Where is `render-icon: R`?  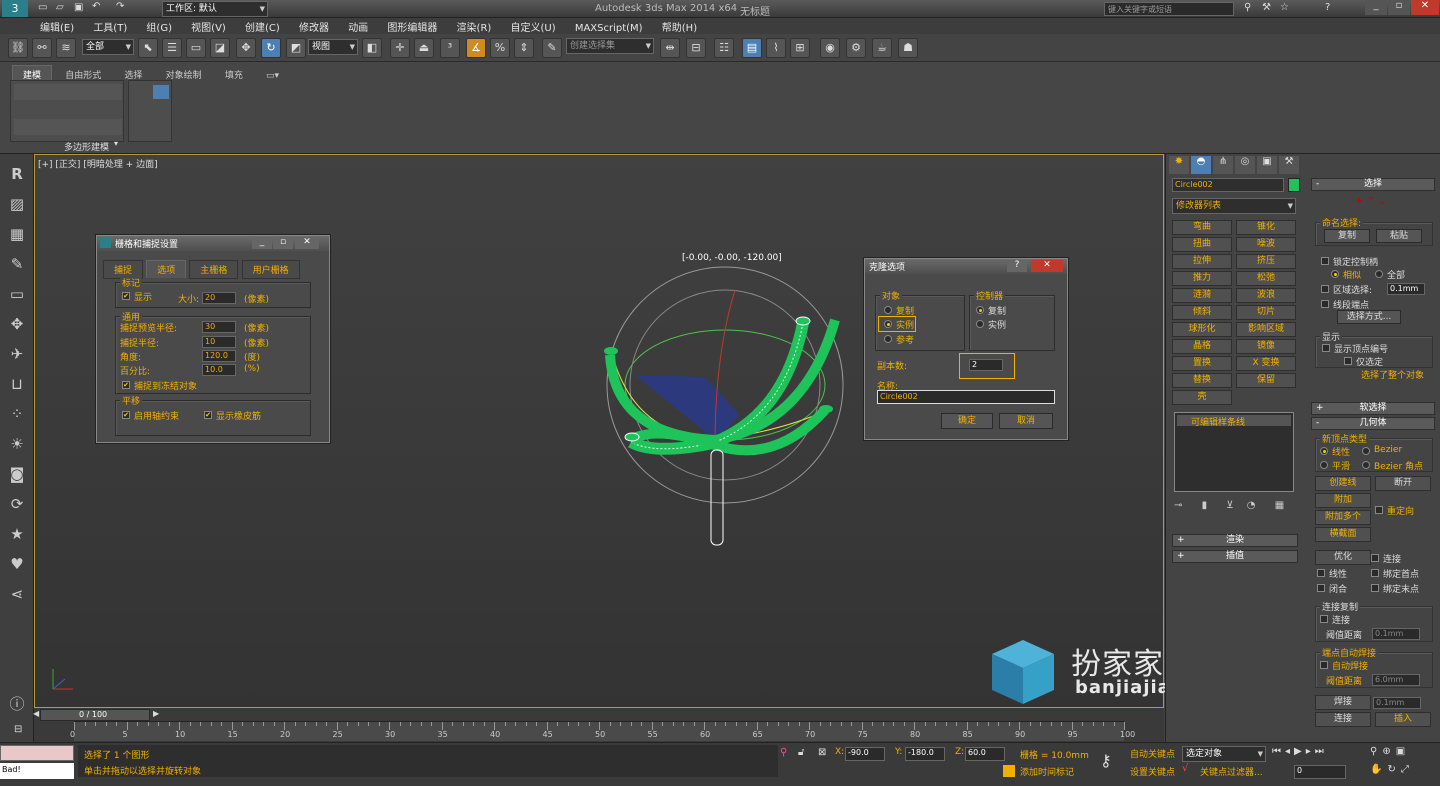 render-icon: R is located at coordinates (17, 174).